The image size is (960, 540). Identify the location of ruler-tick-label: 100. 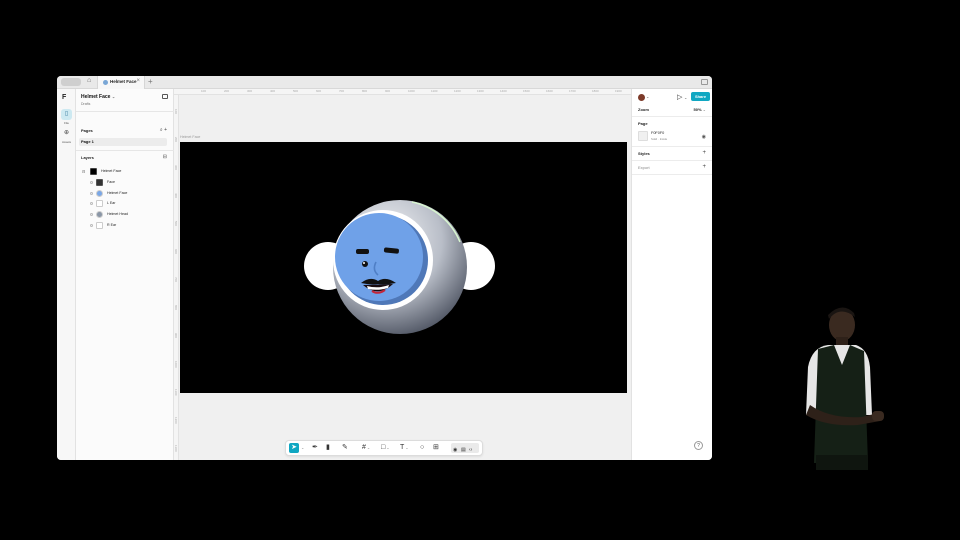
(176, 112).